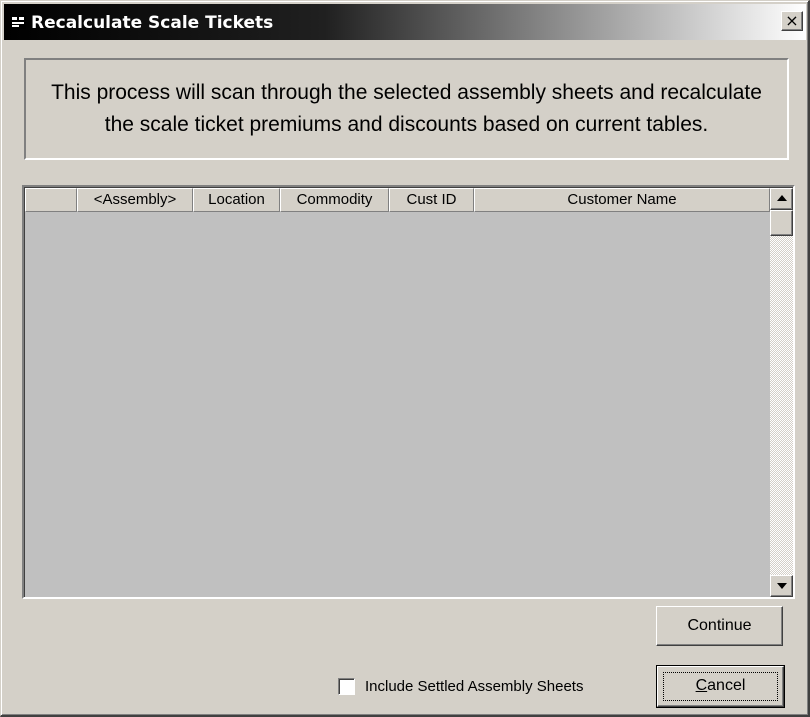 This screenshot has width=810, height=717. I want to click on scroll-down-button, so click(781, 586).